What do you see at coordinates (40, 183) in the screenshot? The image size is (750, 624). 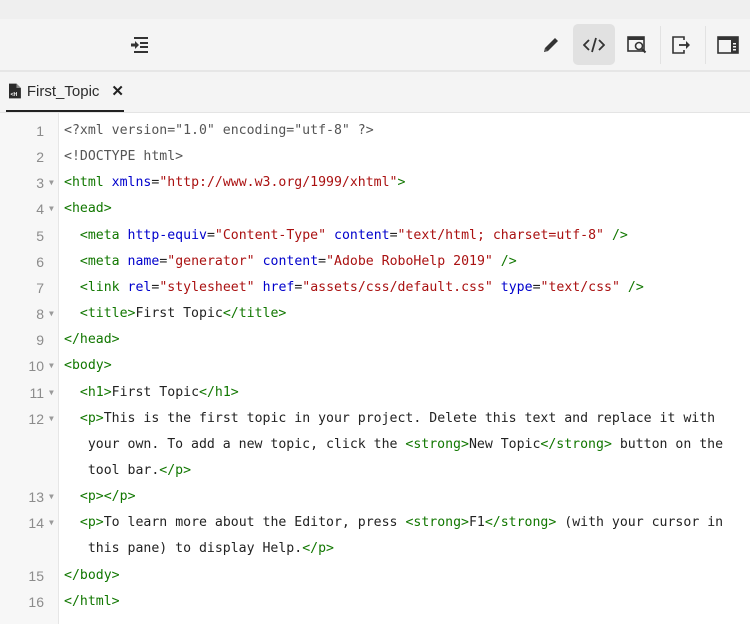 I see `line-number: 3` at bounding box center [40, 183].